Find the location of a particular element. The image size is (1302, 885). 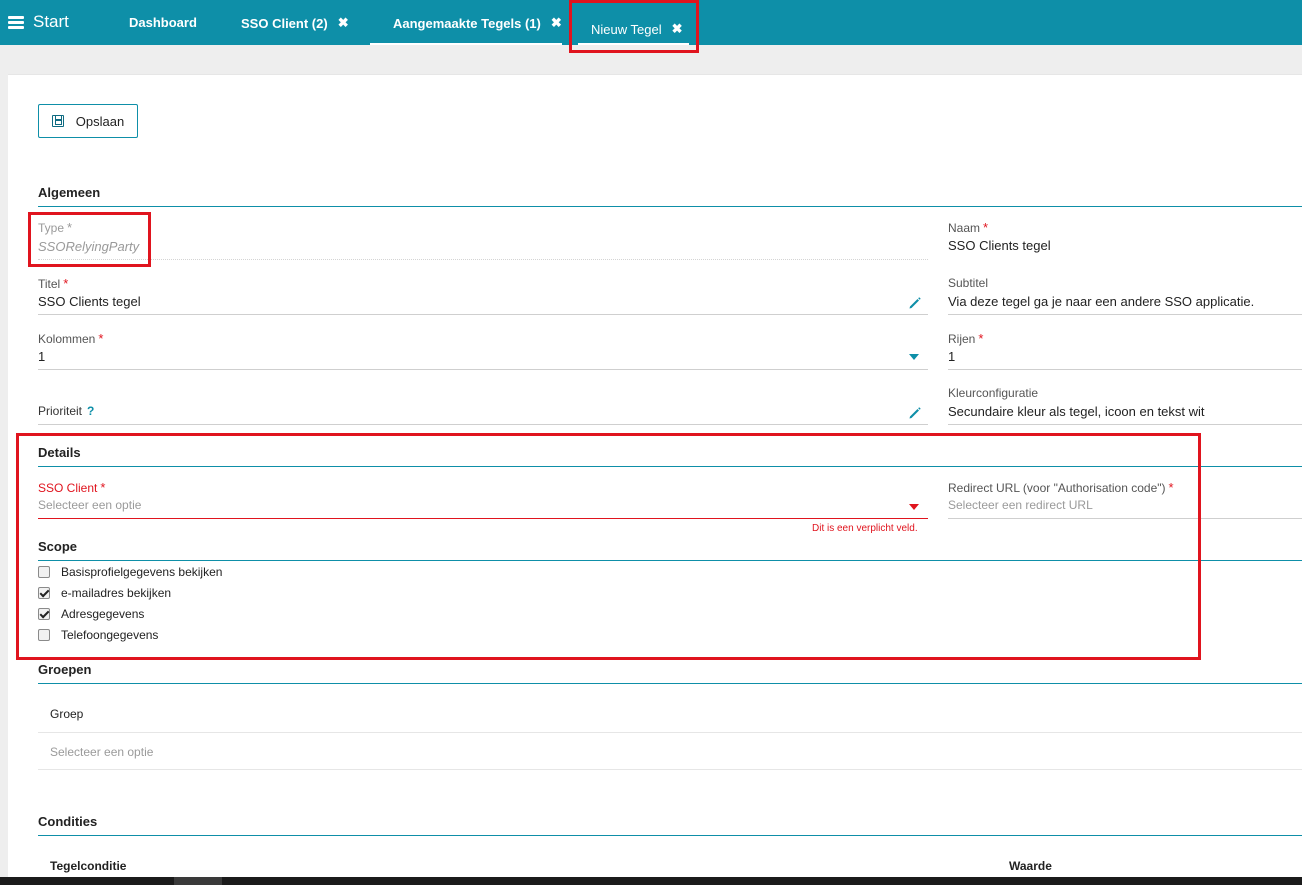

naam-label: Naam * is located at coordinates (968, 227).